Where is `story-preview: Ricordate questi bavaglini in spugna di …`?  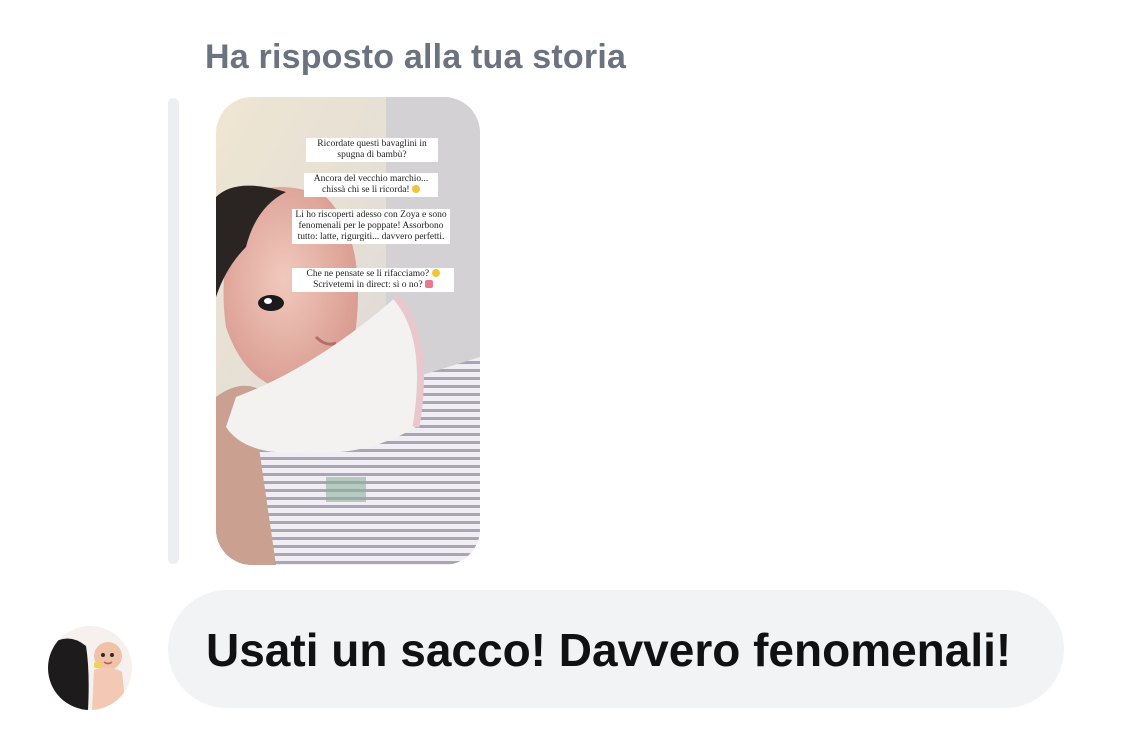
story-preview: Ricordate questi bavaglini in spugna di … is located at coordinates (348, 331).